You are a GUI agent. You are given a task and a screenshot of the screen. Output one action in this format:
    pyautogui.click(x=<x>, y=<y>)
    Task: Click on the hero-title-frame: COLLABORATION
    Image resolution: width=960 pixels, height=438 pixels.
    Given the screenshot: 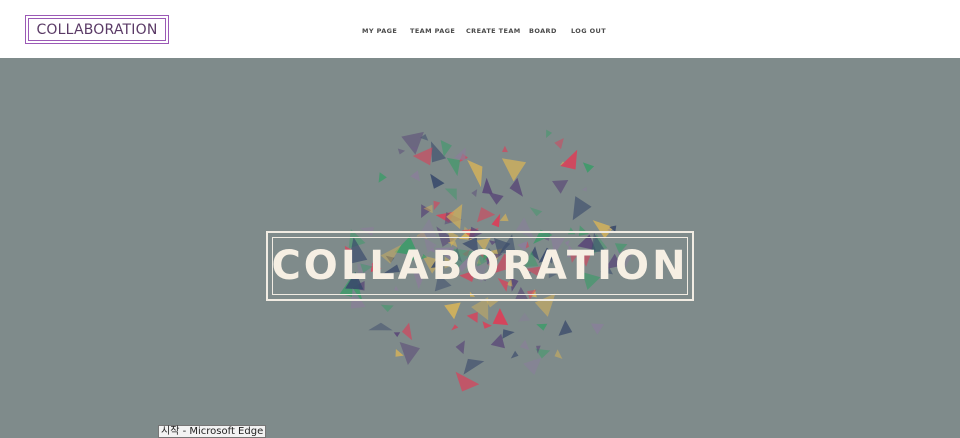 What is the action you would take?
    pyautogui.click(x=480, y=266)
    